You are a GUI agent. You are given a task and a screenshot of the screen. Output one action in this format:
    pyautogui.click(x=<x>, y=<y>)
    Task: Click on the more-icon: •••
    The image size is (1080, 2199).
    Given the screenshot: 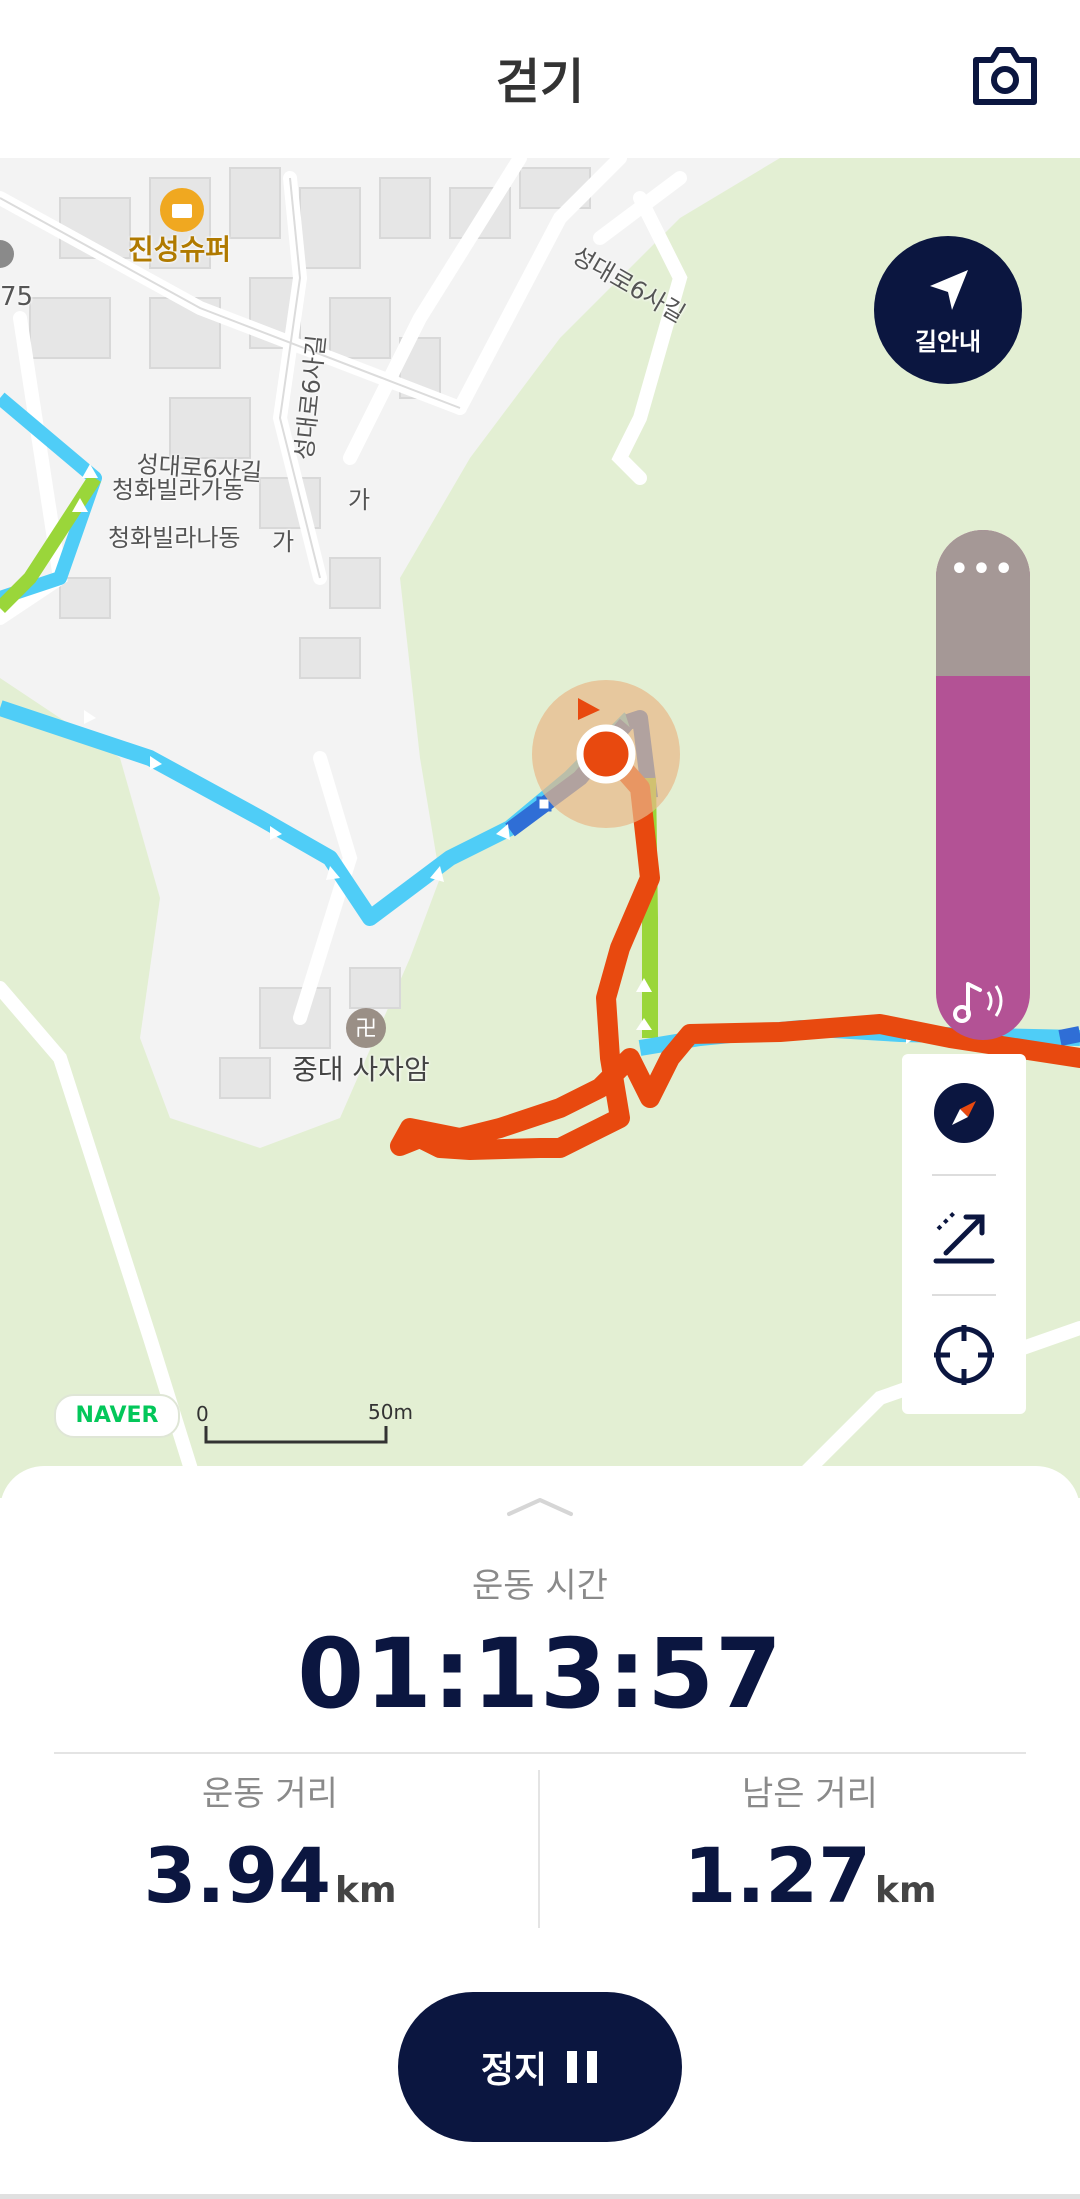 What is the action you would take?
    pyautogui.click(x=983, y=569)
    